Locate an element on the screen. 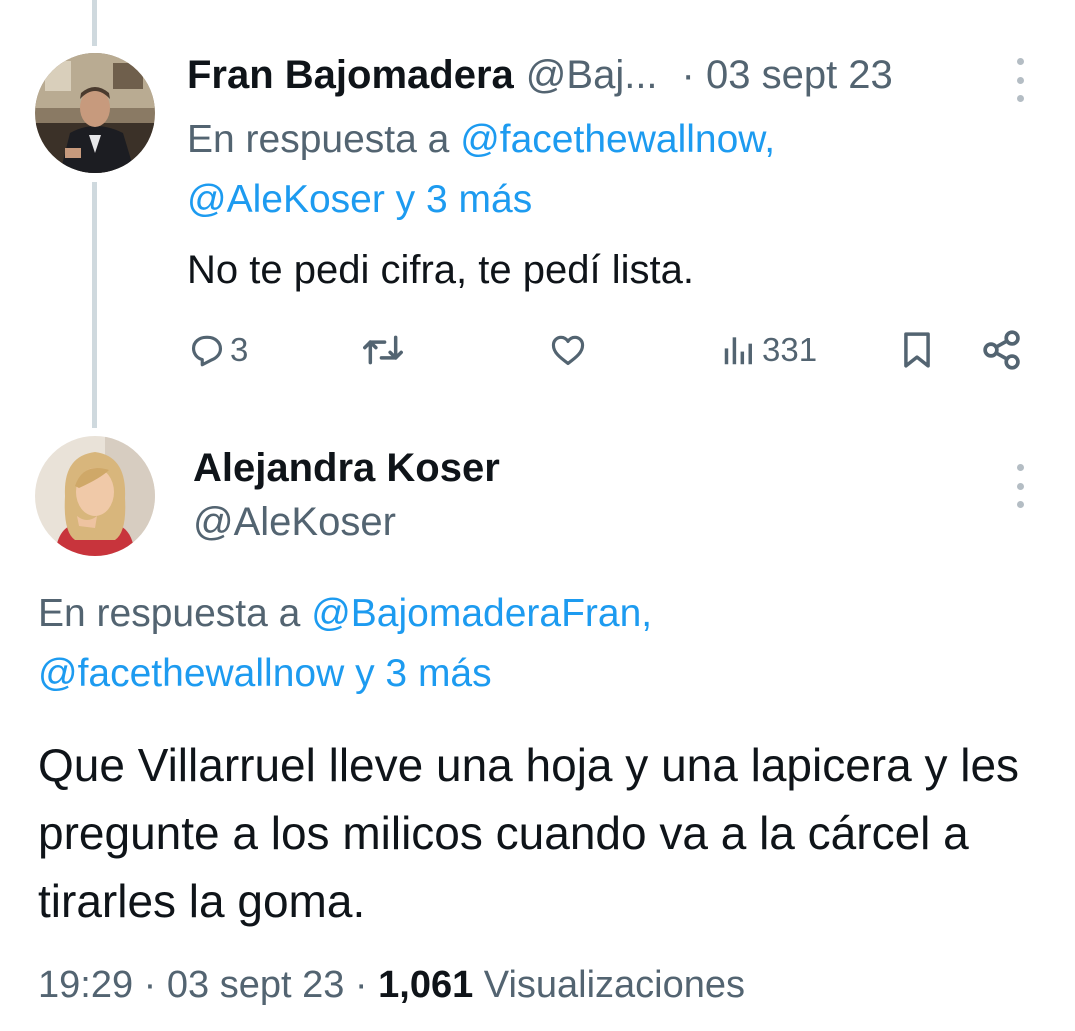  retweet-icon is located at coordinates (383, 350).